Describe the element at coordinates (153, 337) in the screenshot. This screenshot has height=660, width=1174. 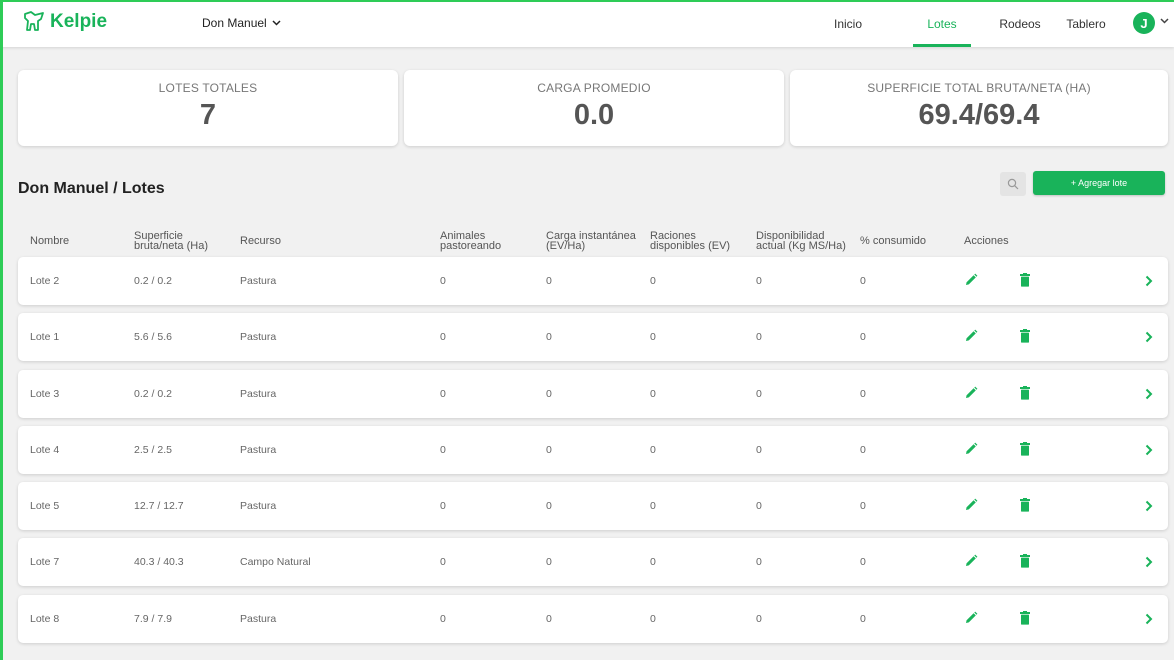
I see `cell-superficie: 5.6 / 5.6` at that location.